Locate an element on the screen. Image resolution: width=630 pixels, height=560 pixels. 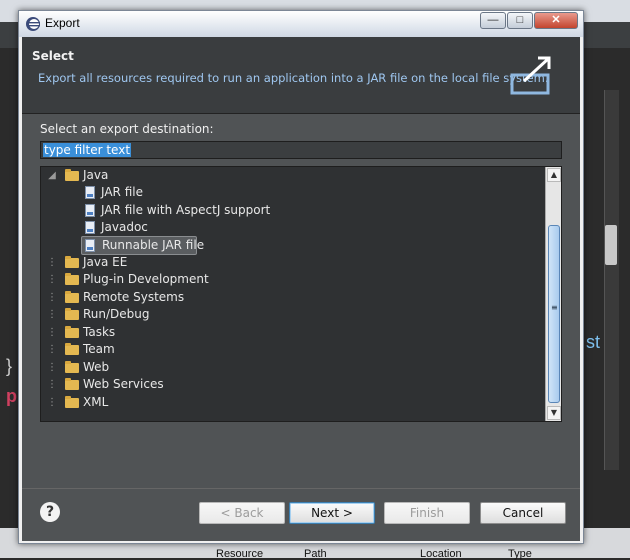
page-title: Select is located at coordinates (53, 56).